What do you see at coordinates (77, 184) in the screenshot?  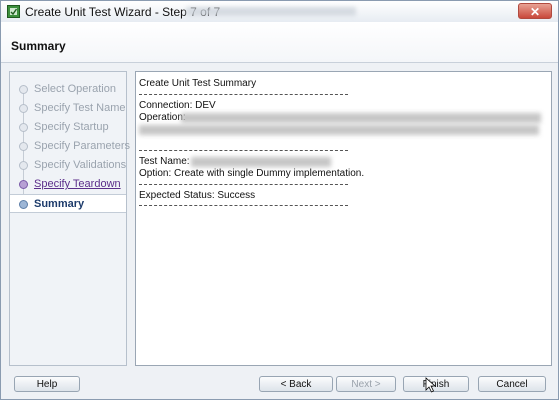 I see `nav-step-label: Specify Teardown` at bounding box center [77, 184].